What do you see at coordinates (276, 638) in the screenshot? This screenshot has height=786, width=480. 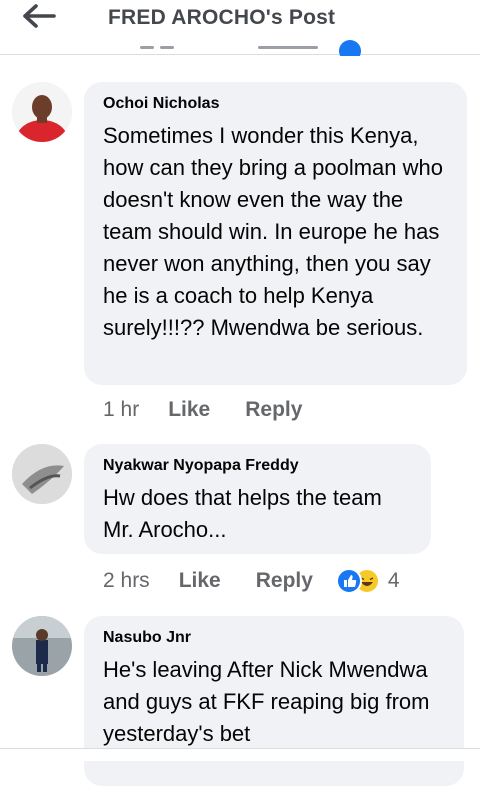 I see `comment-author: Nasubo Jnr` at bounding box center [276, 638].